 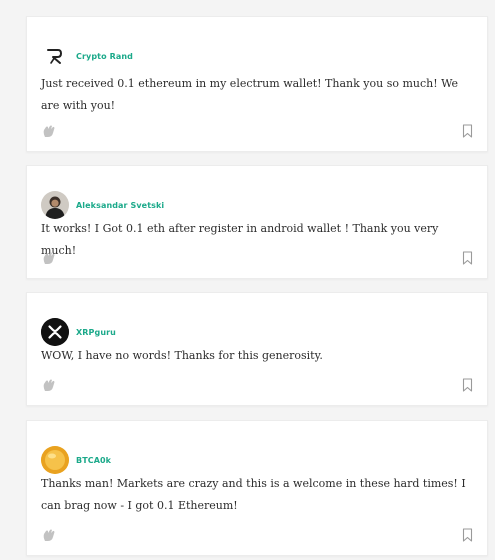 I want to click on gold-coin-icon, so click(x=55, y=460).